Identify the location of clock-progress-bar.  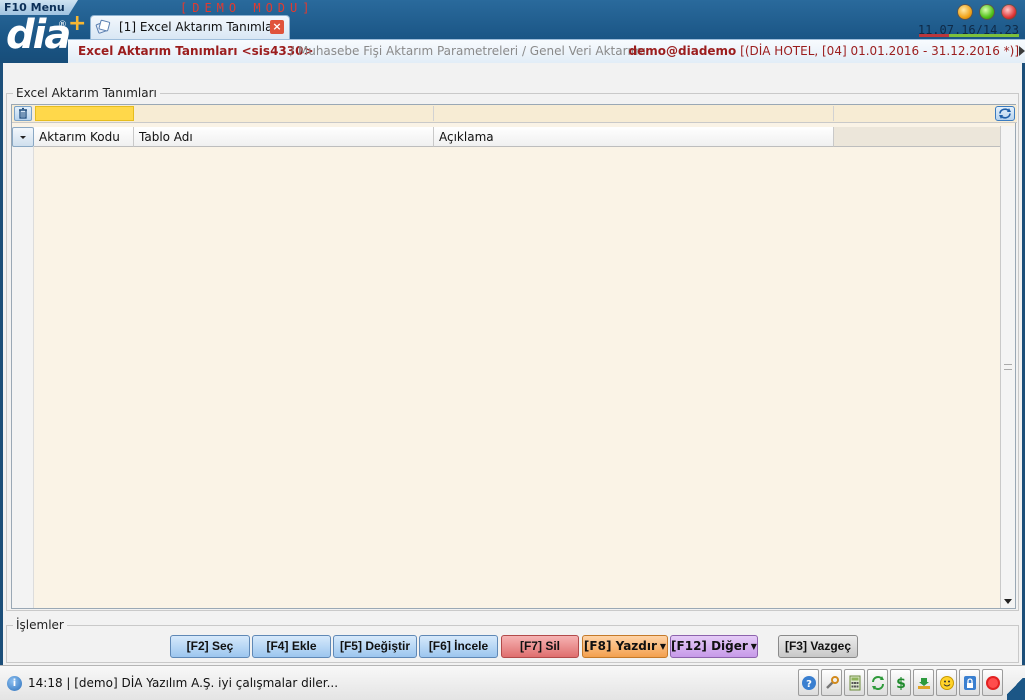
(969, 35).